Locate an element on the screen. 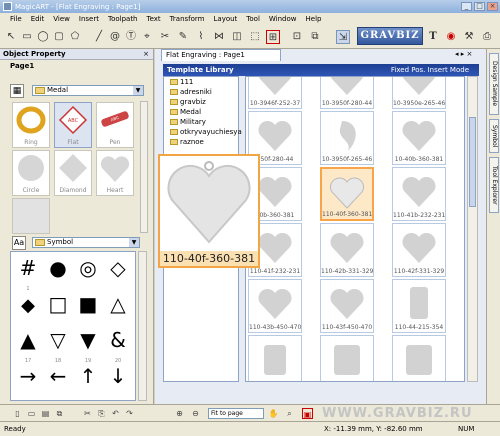 This screenshot has width=500, height=436. line-tool-icon: ╱ is located at coordinates (99, 37).